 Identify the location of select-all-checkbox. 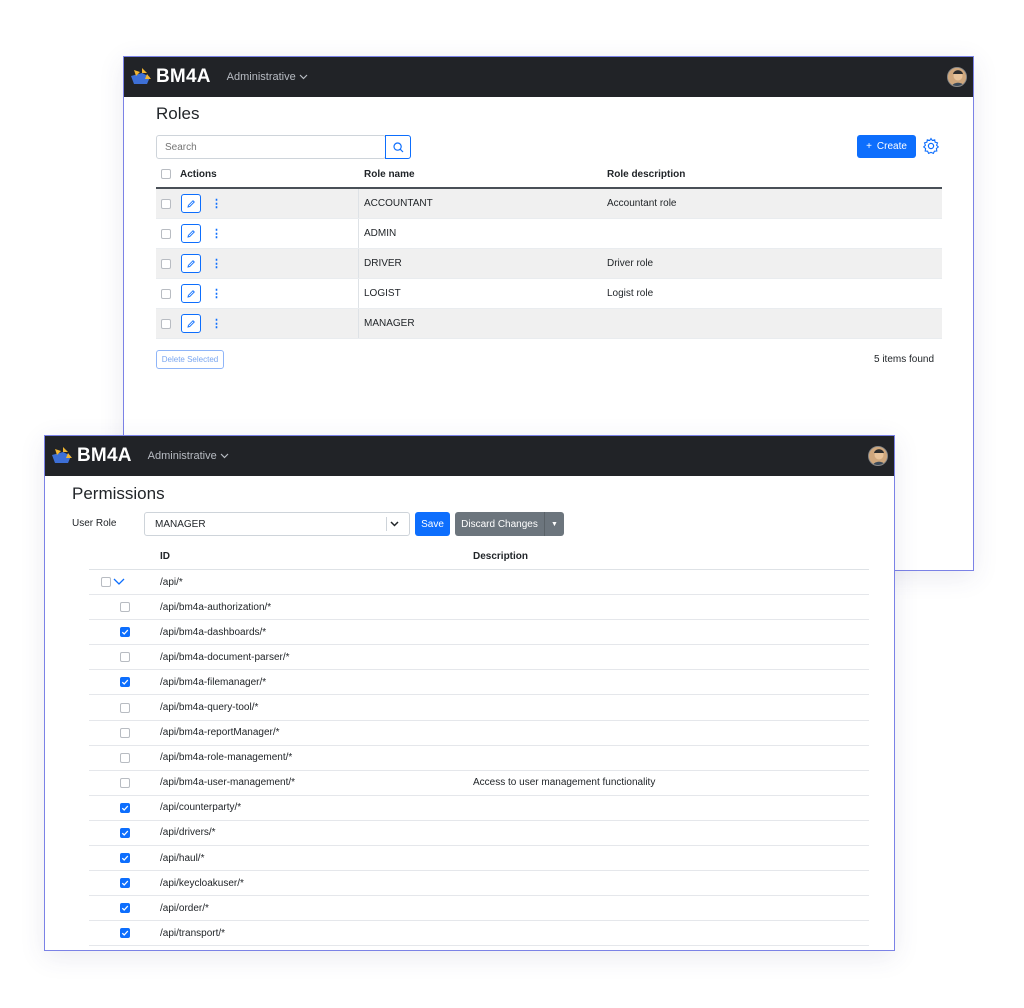
(166, 174).